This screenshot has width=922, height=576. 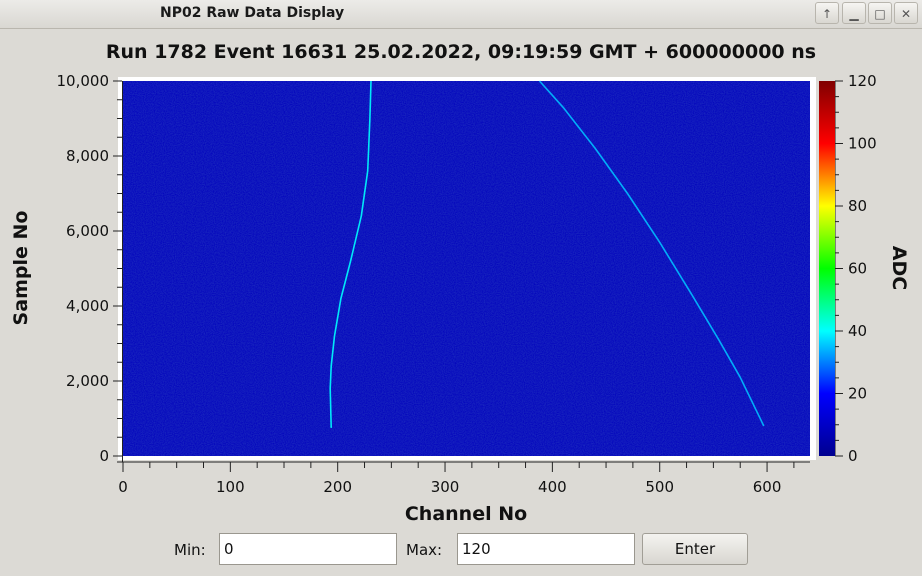 What do you see at coordinates (857, 394) in the screenshot?
I see `colorbar-tick-label: 20` at bounding box center [857, 394].